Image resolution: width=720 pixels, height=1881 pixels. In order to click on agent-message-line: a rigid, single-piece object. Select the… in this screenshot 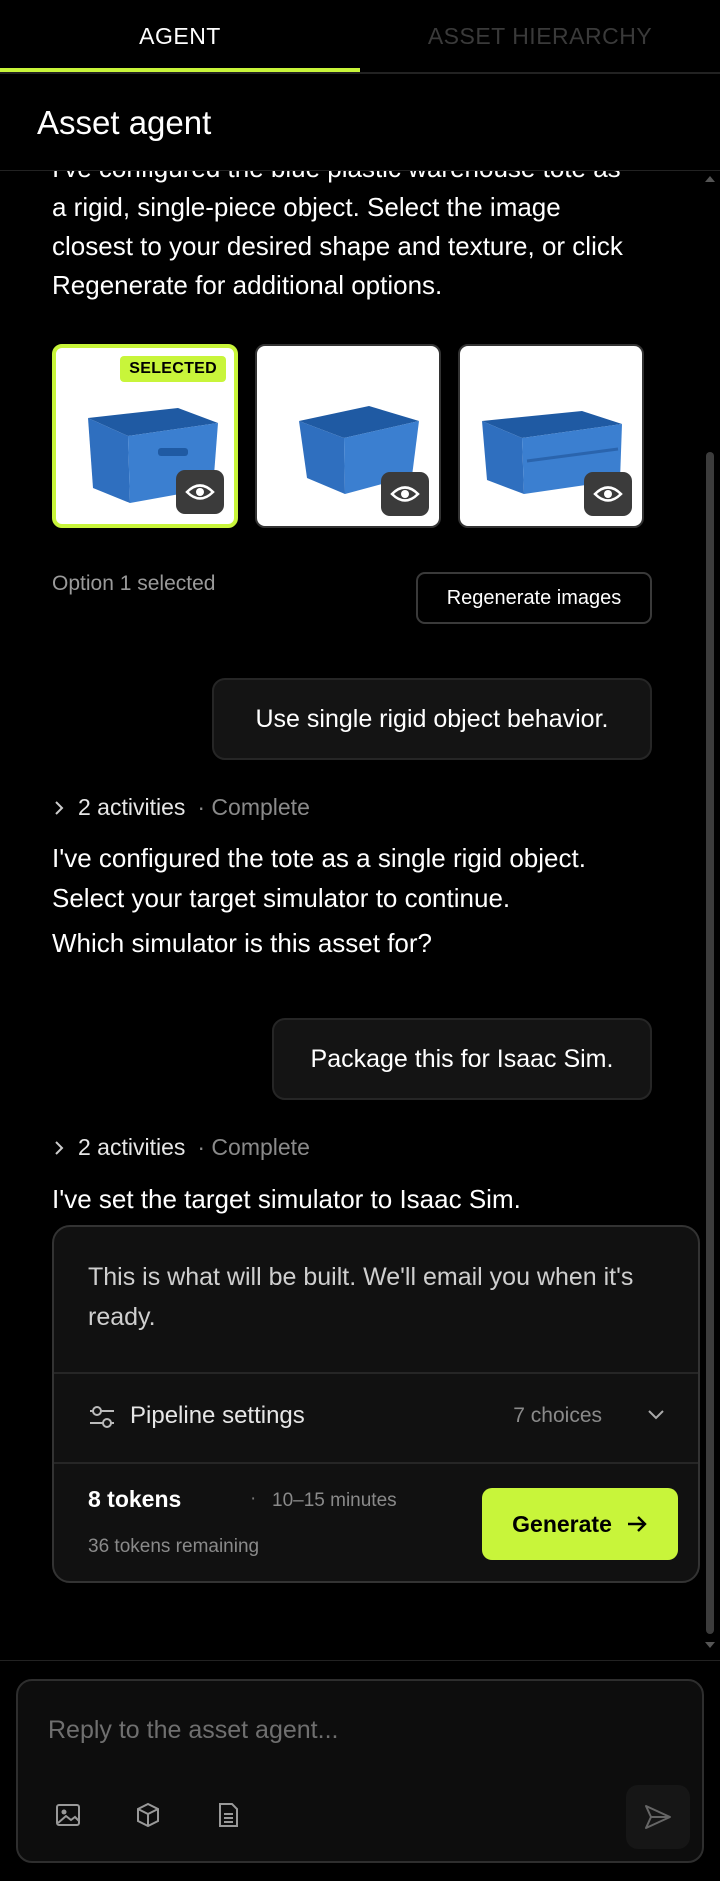, I will do `click(306, 207)`.